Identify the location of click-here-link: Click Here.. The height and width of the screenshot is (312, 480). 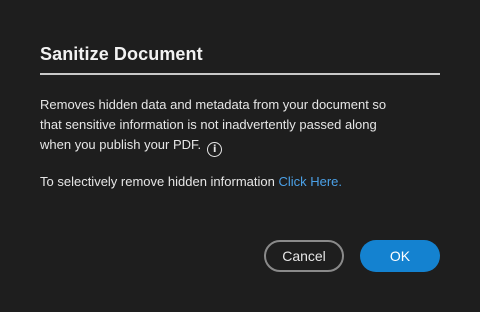
(310, 181).